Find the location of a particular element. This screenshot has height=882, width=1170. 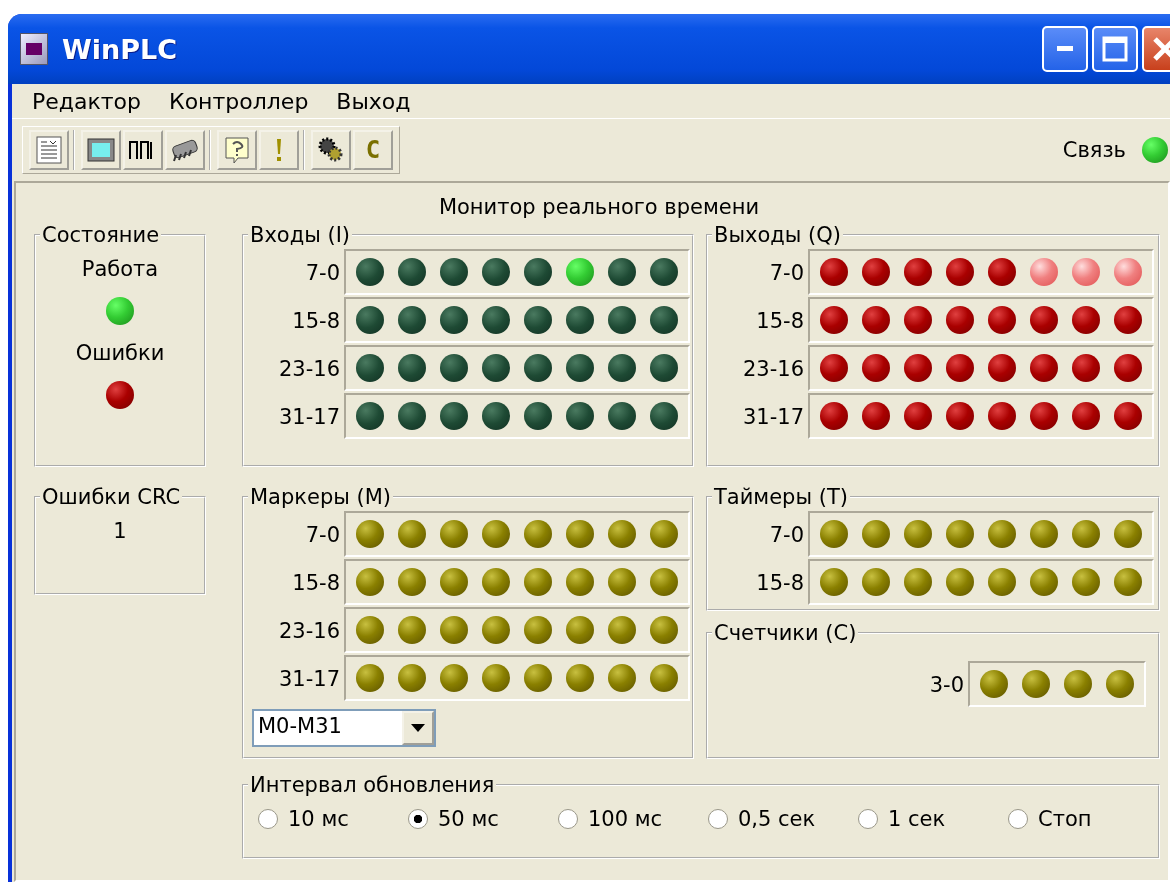

radio-label: Стоп is located at coordinates (1065, 819).